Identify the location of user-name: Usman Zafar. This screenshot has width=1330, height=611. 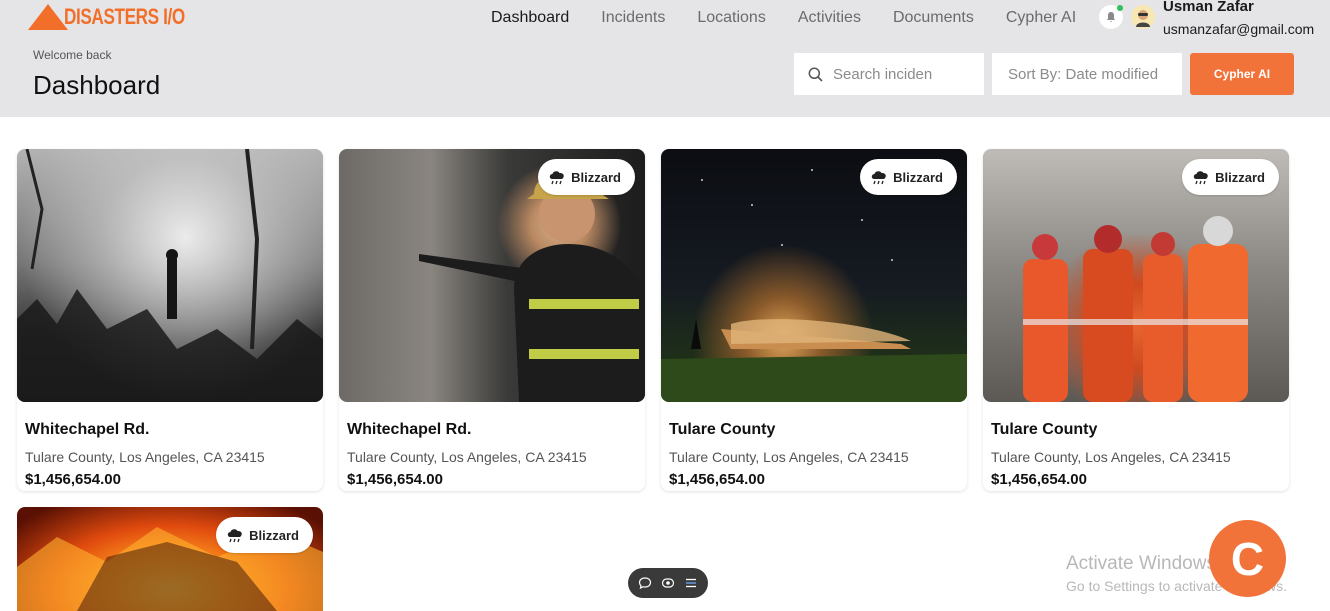
(1208, 7).